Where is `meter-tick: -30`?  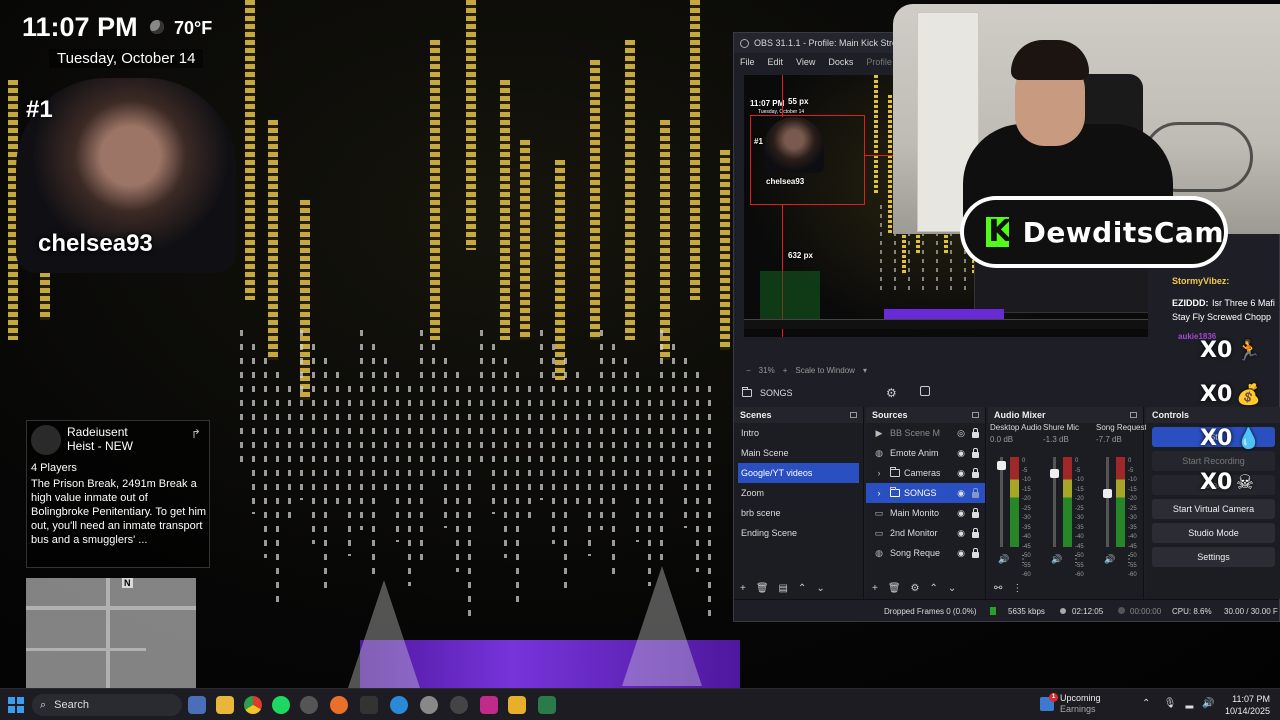 meter-tick: -30 is located at coordinates (1026, 518).